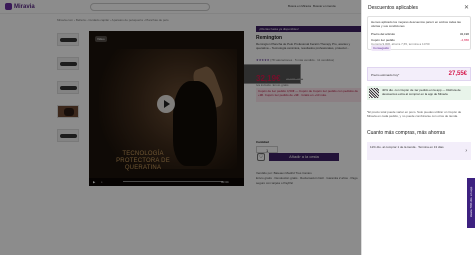  I want to click on price-row-label: Precio del artículo, so click(383, 34).